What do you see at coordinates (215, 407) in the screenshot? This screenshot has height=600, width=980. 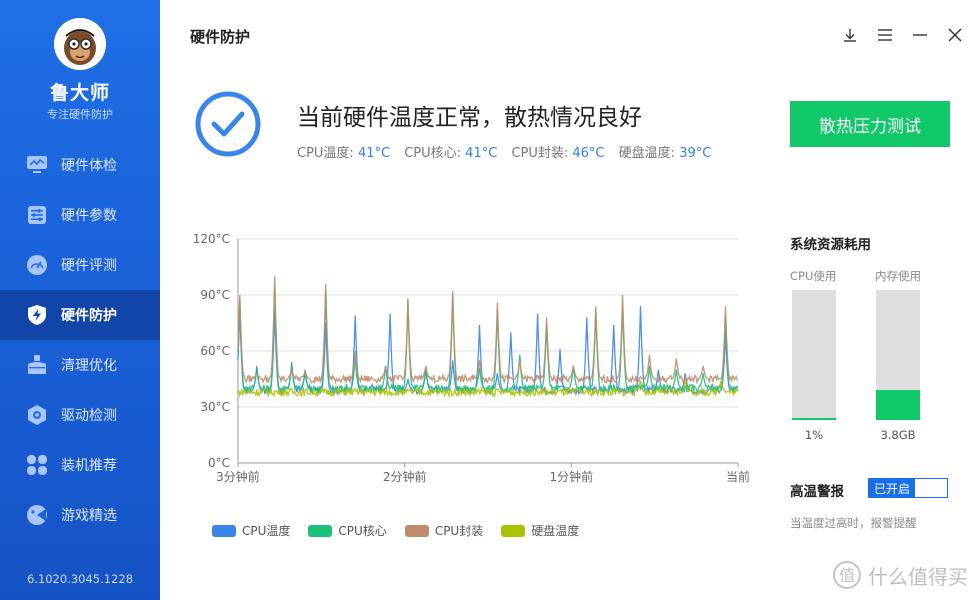 I see `y-tick-label: 30°C` at bounding box center [215, 407].